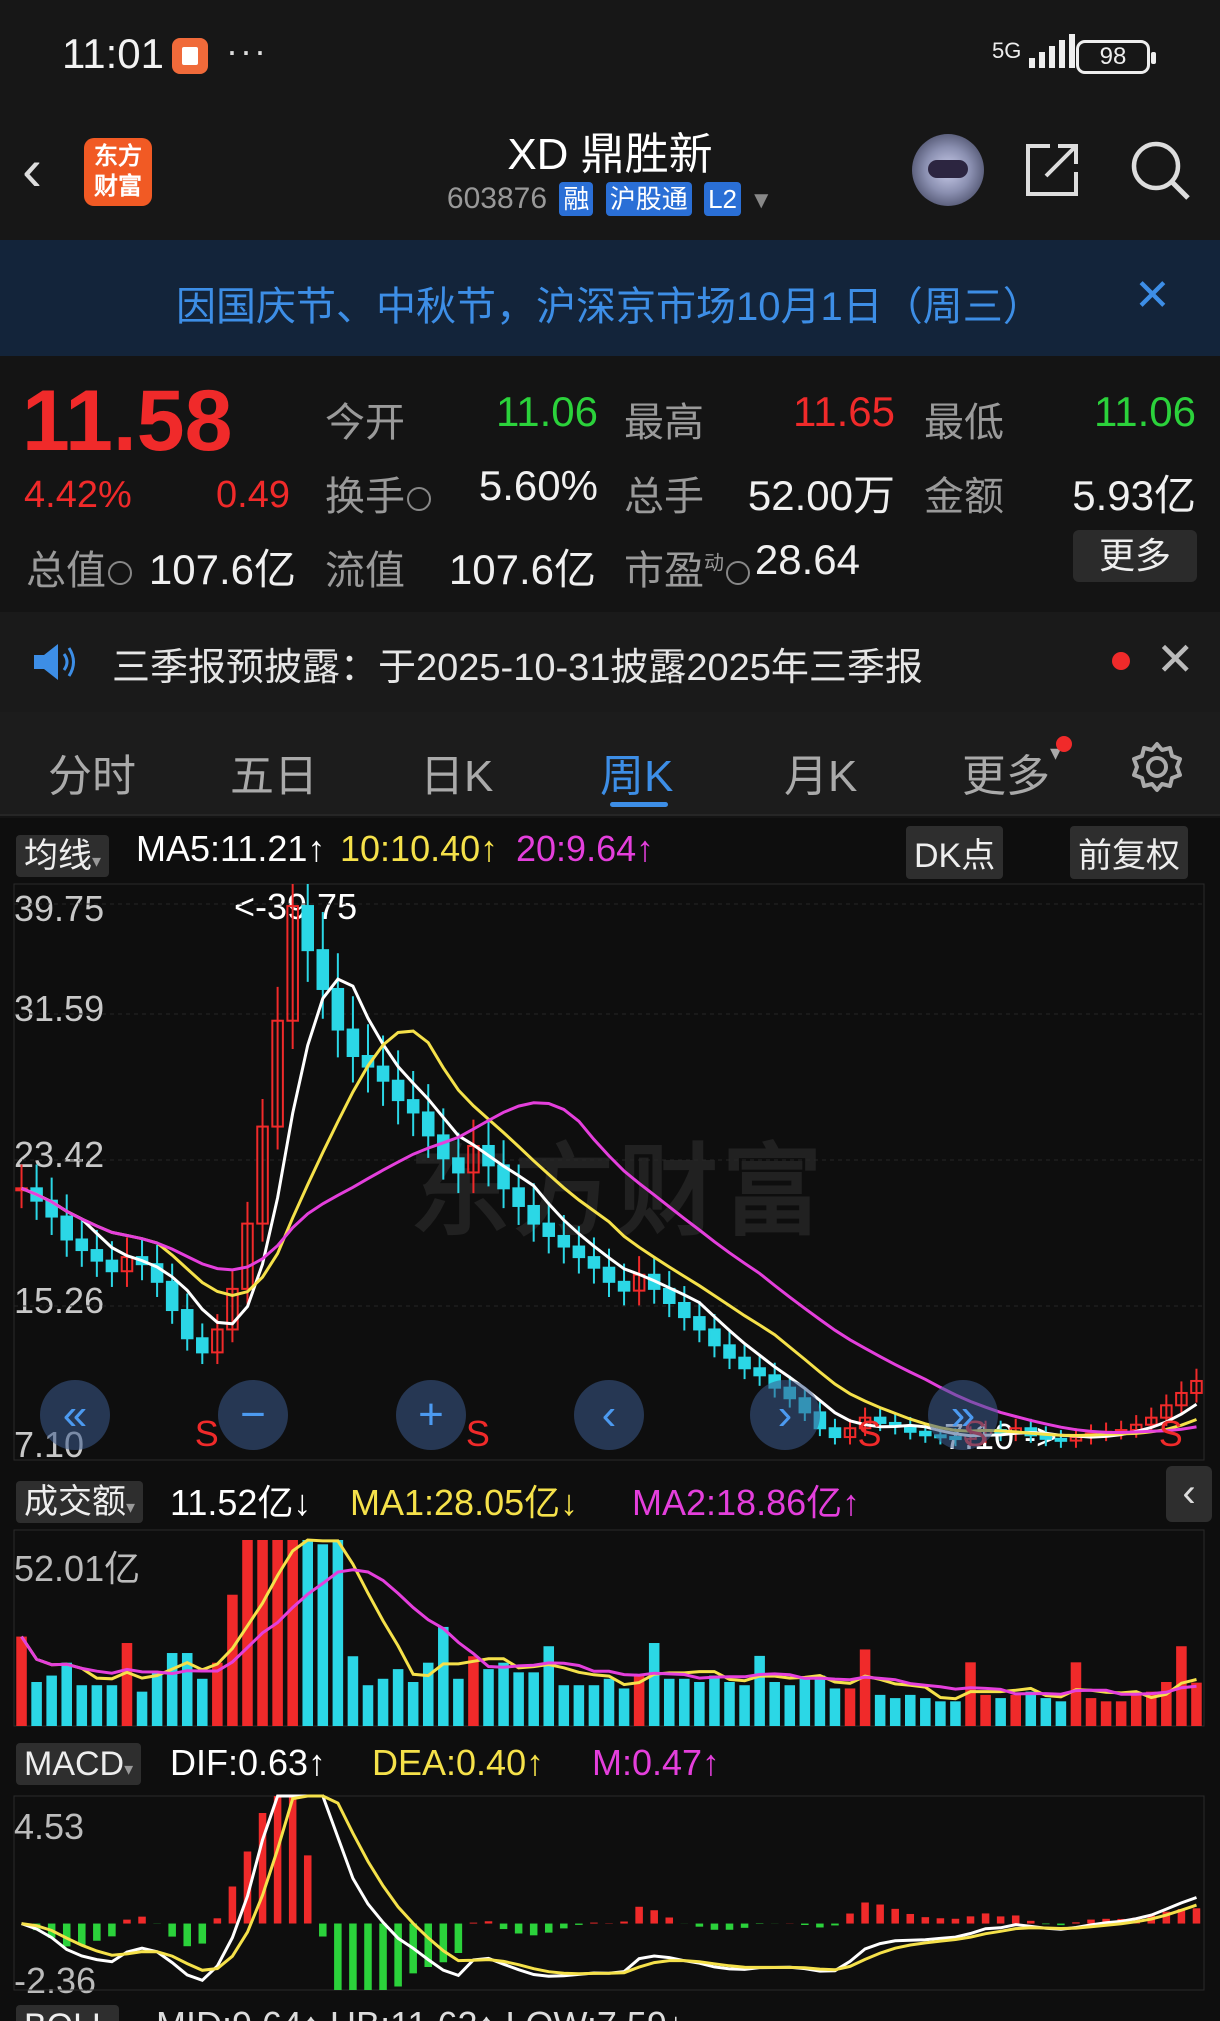 The image size is (1220, 2021). I want to click on volume-ma-line, so click(608, 1619).